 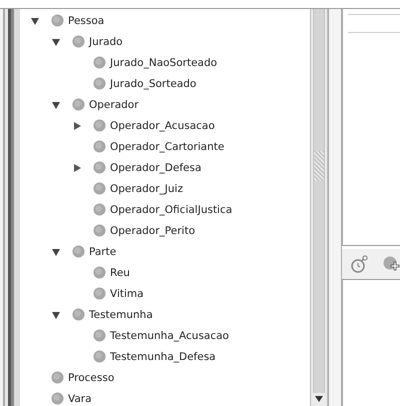 What do you see at coordinates (91, 378) in the screenshot?
I see `tree-node-label: Processo` at bounding box center [91, 378].